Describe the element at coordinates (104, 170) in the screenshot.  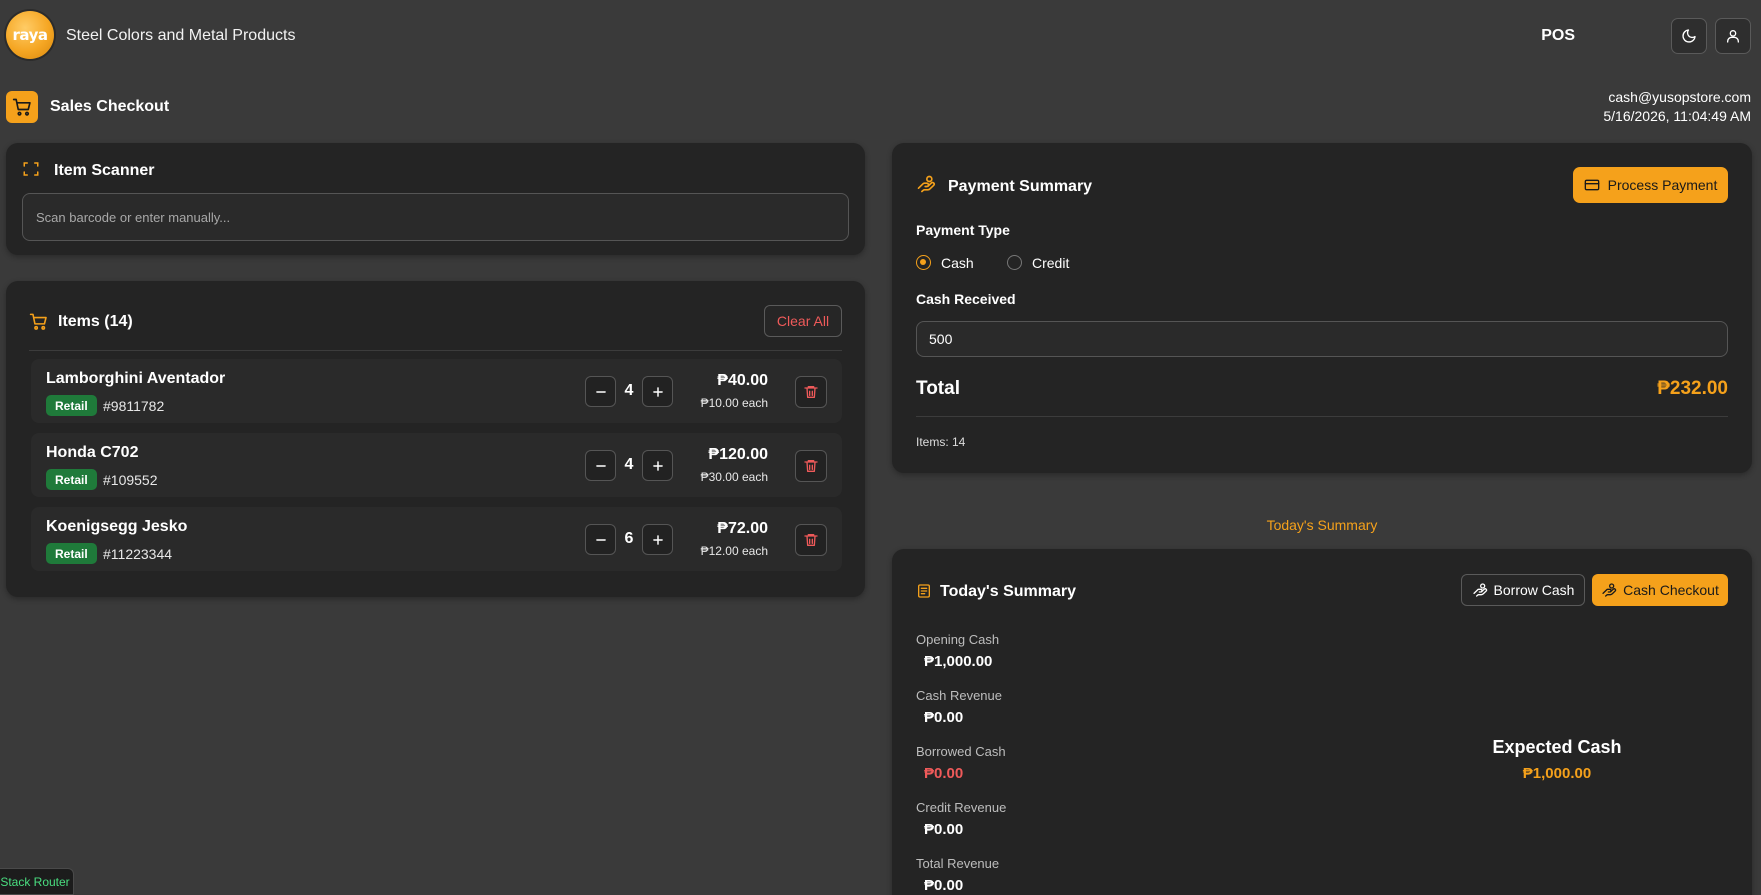
I see `scanner-title: Item Scanner` at that location.